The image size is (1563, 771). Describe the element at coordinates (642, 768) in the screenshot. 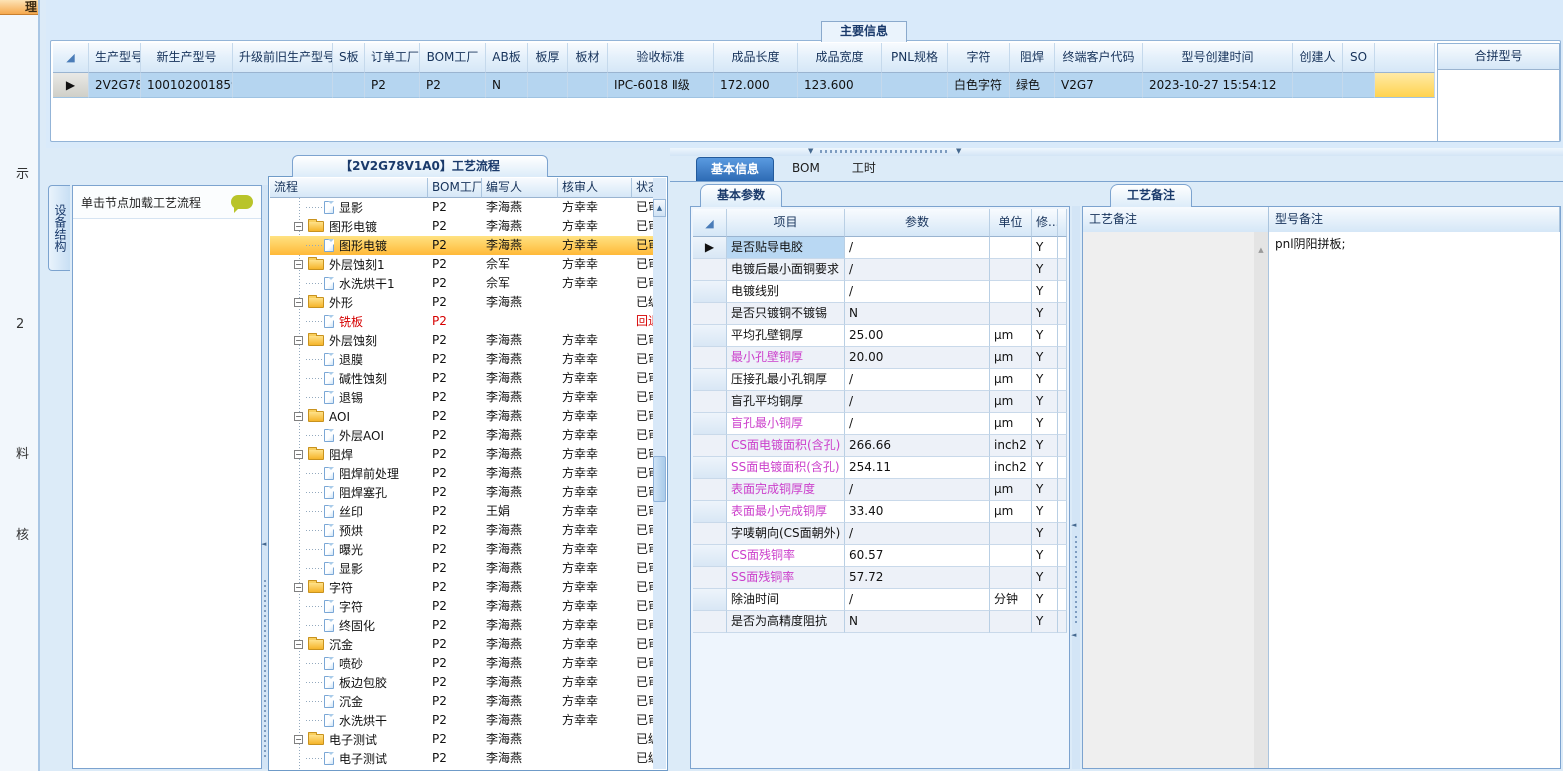

I see `tree-cell: 已编写` at that location.